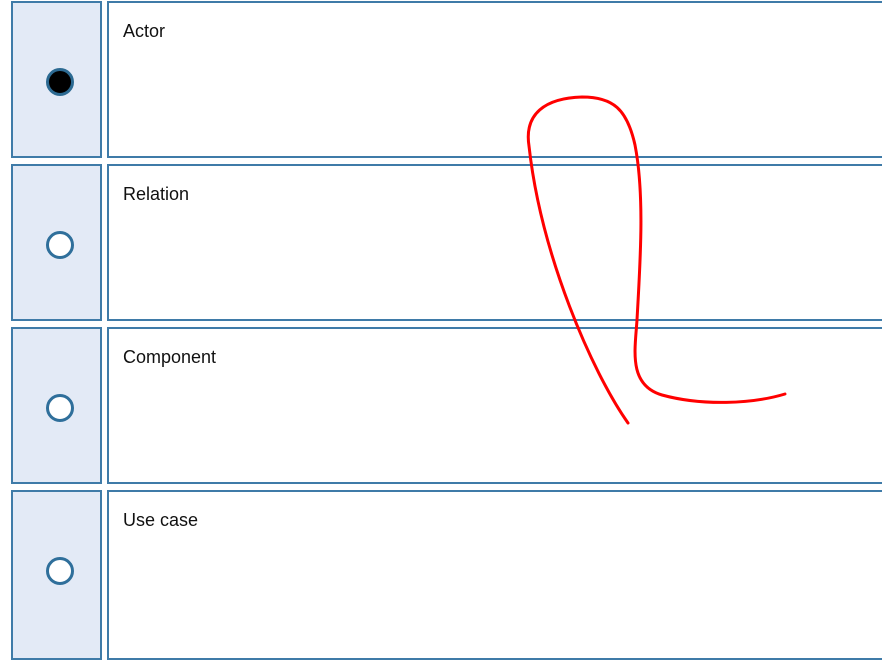 The width and height of the screenshot is (882, 660). Describe the element at coordinates (60, 408) in the screenshot. I see `radio-button-component` at that location.